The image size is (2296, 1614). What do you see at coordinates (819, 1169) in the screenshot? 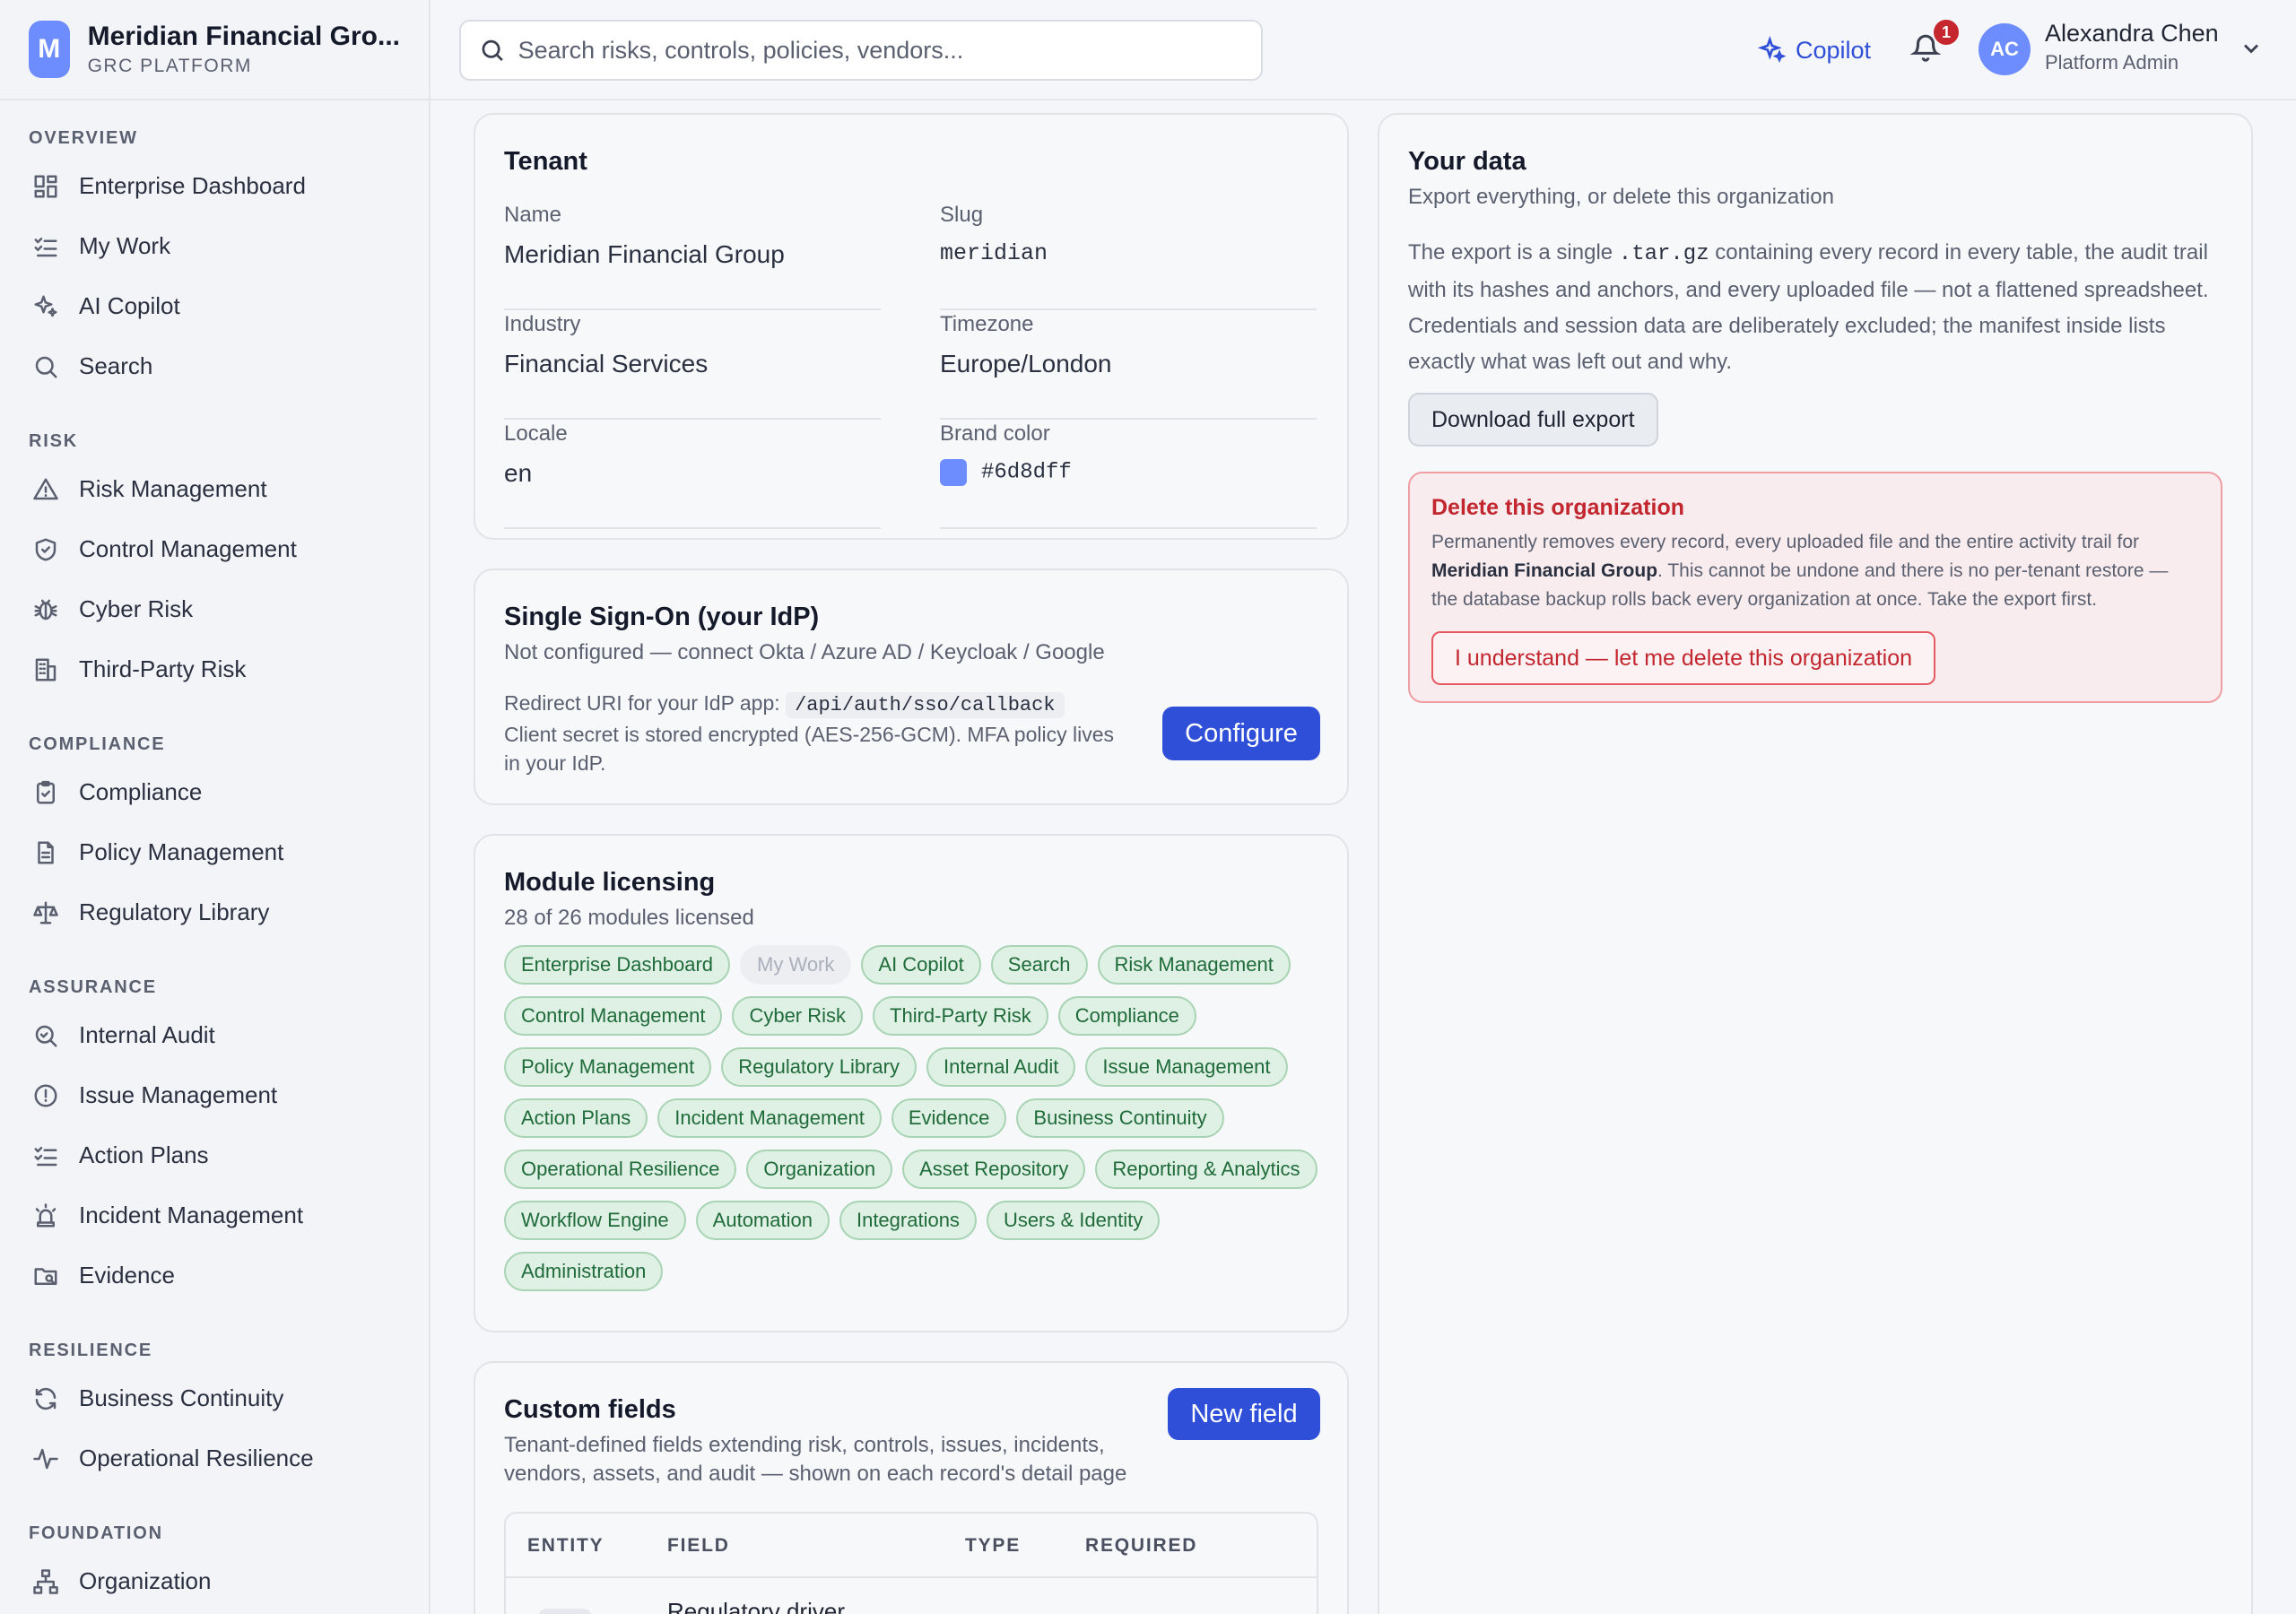
I see `module-chip: Organization` at bounding box center [819, 1169].